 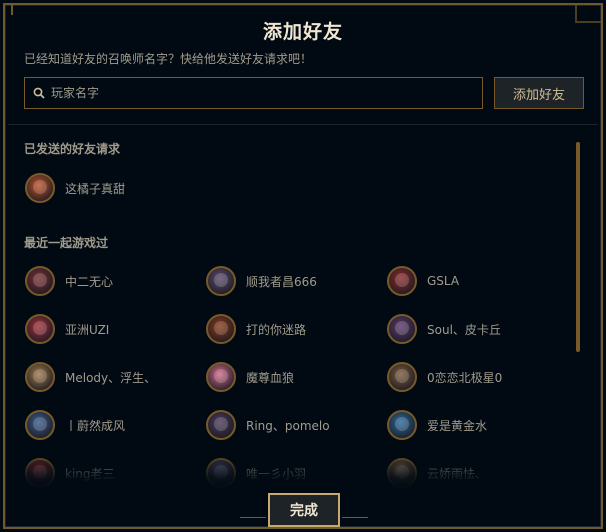 I want to click on friend-entry: Melody、浮生、, so click(x=90, y=377).